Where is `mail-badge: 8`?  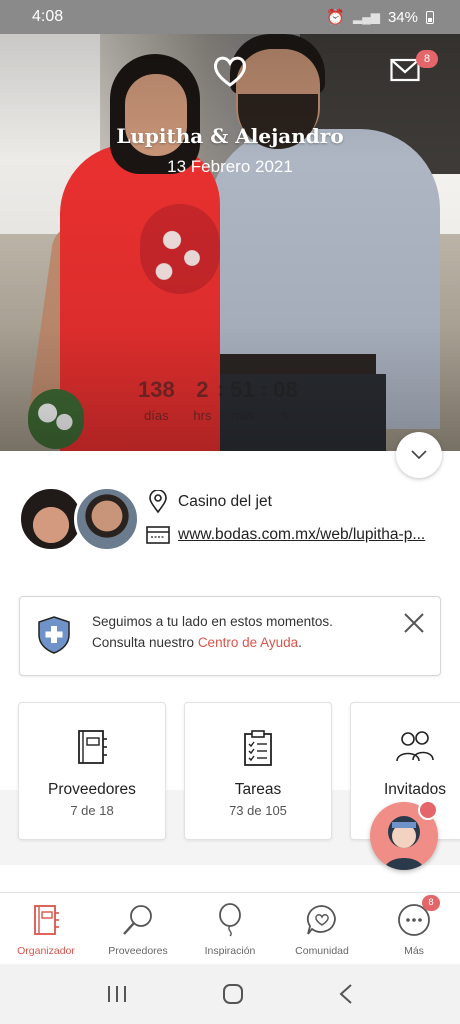
mail-badge: 8 is located at coordinates (427, 59).